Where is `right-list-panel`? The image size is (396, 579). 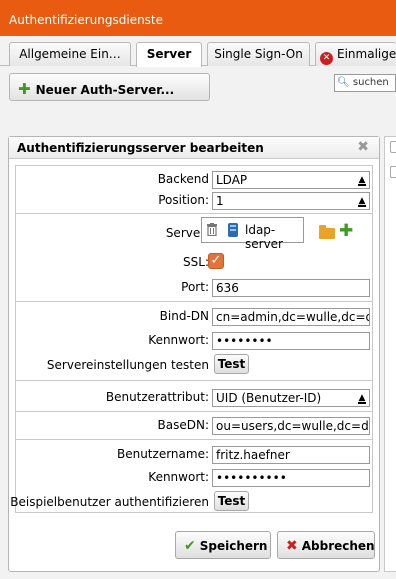 right-list-panel is located at coordinates (390, 354).